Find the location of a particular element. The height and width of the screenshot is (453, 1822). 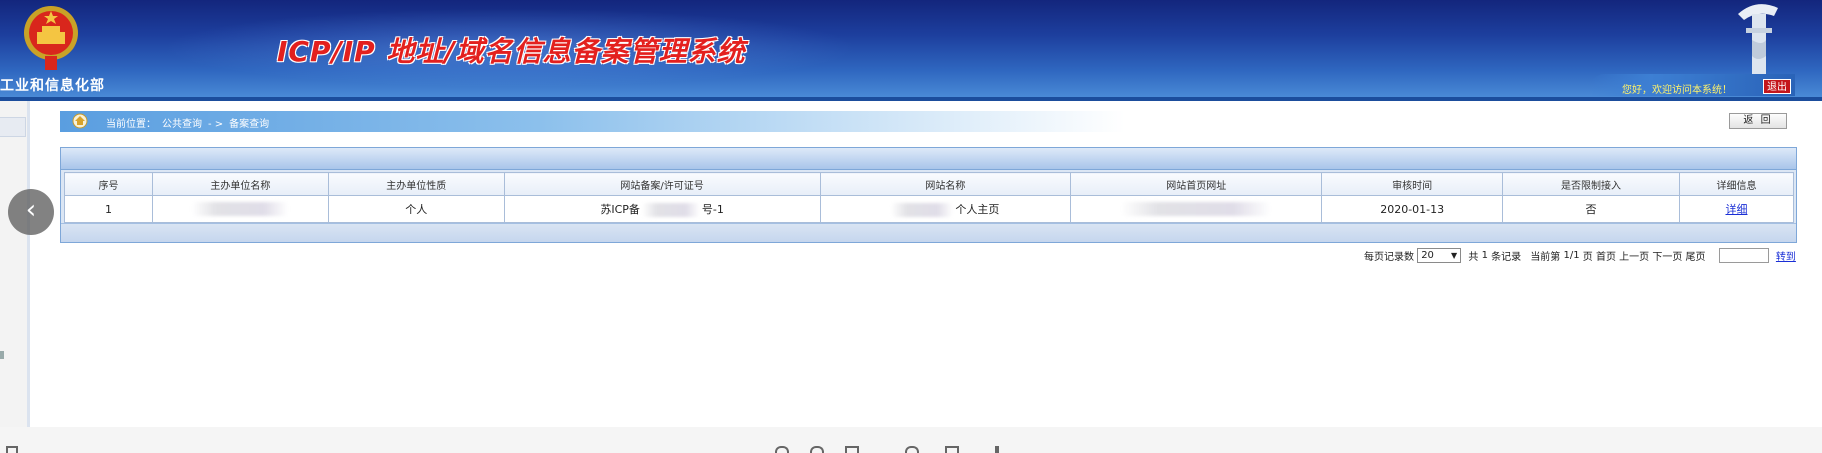

page-unit: 页 is located at coordinates (1587, 257).